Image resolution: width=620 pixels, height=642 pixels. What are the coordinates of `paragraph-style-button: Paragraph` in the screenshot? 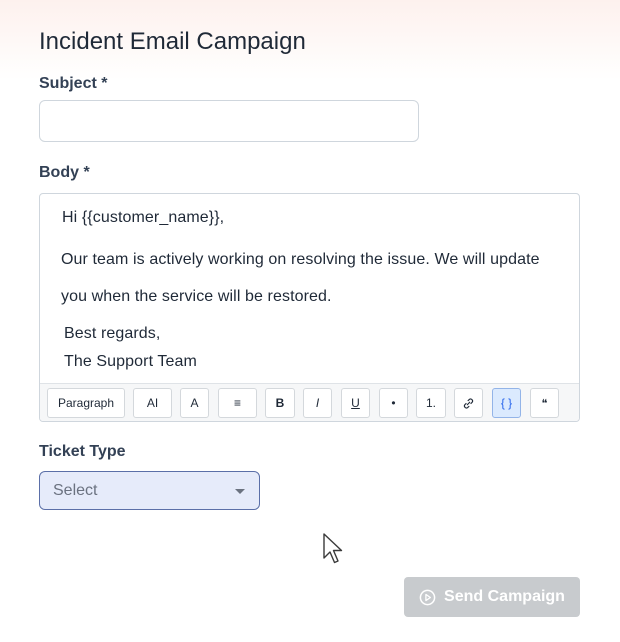 It's located at (86, 403).